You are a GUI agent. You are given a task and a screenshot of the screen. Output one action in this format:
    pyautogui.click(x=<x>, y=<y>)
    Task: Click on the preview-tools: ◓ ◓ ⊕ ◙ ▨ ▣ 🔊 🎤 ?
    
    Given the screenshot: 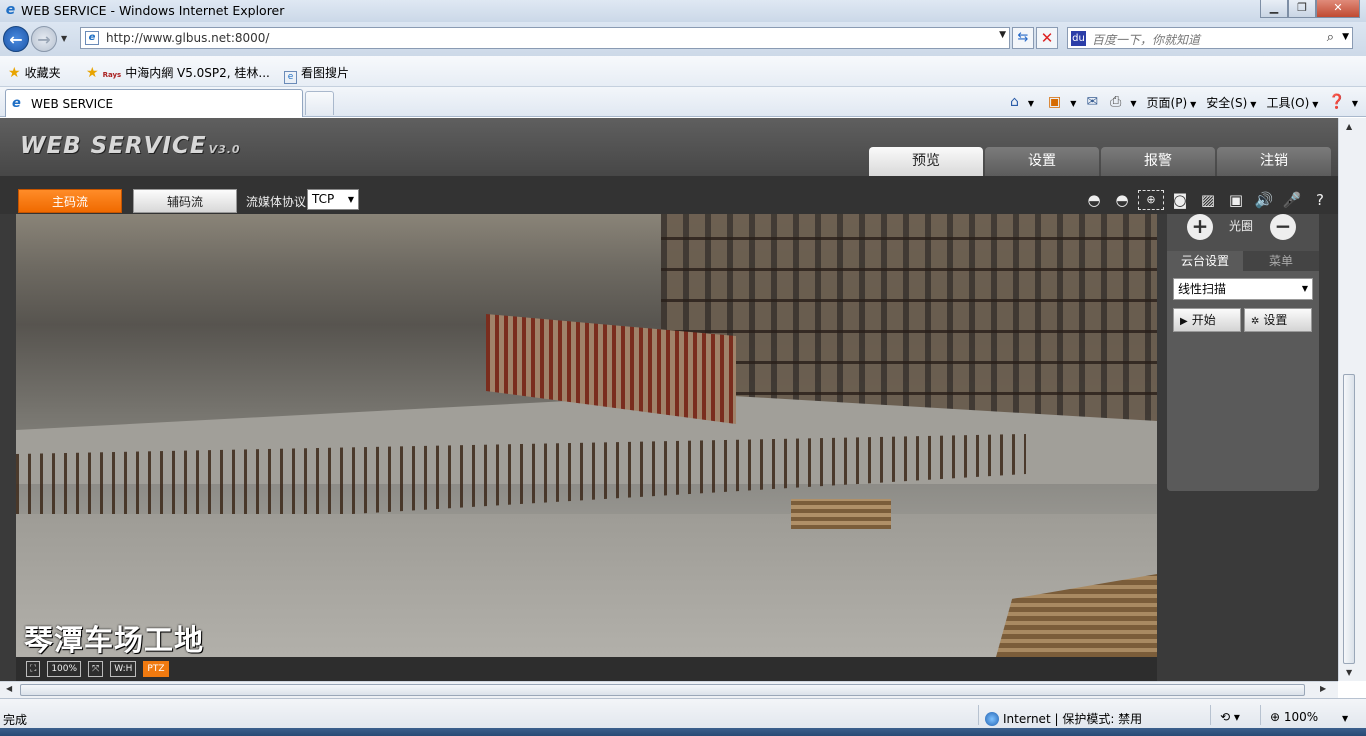 What is the action you would take?
    pyautogui.click(x=1205, y=200)
    